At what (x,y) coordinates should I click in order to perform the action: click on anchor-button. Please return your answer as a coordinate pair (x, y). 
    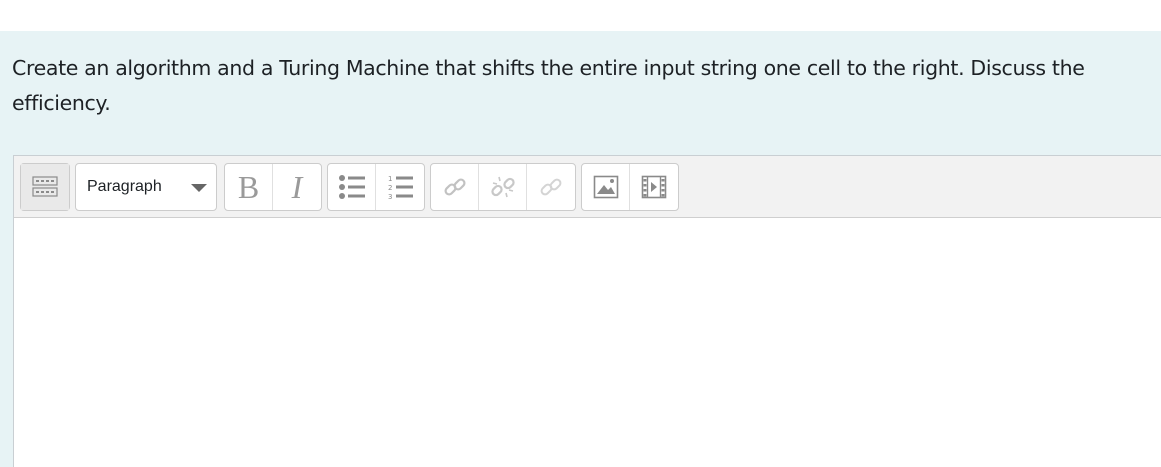
    Looking at the image, I should click on (551, 187).